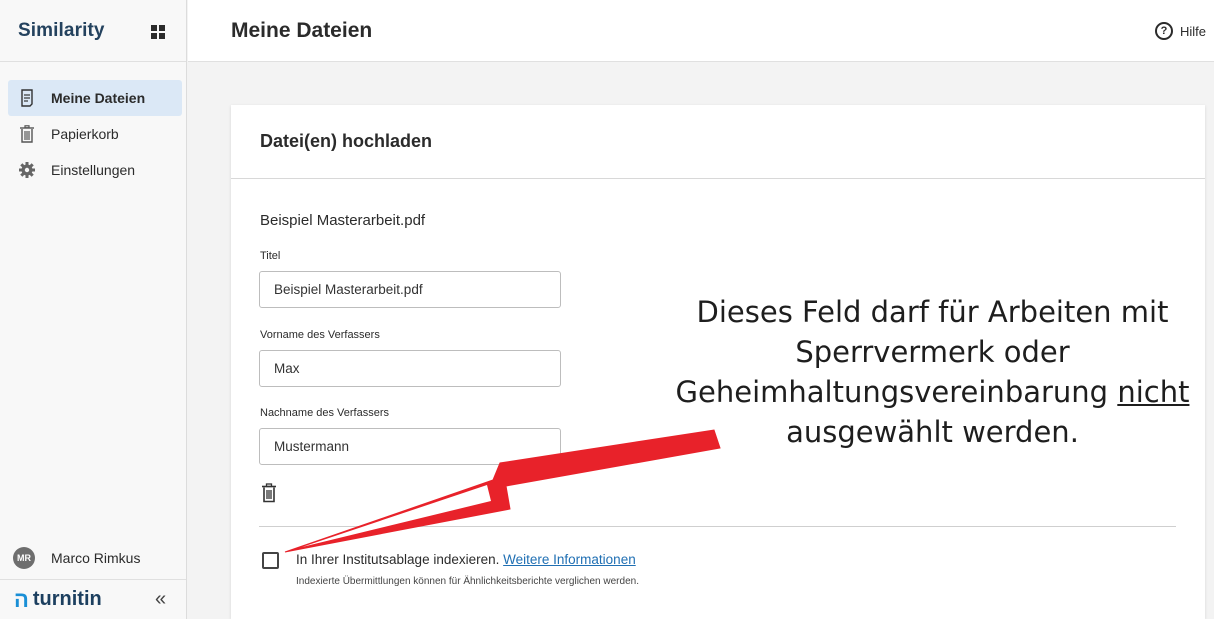 The image size is (1214, 619). What do you see at coordinates (320, 335) in the screenshot?
I see `firstname-label: Vorname des Verfassers` at bounding box center [320, 335].